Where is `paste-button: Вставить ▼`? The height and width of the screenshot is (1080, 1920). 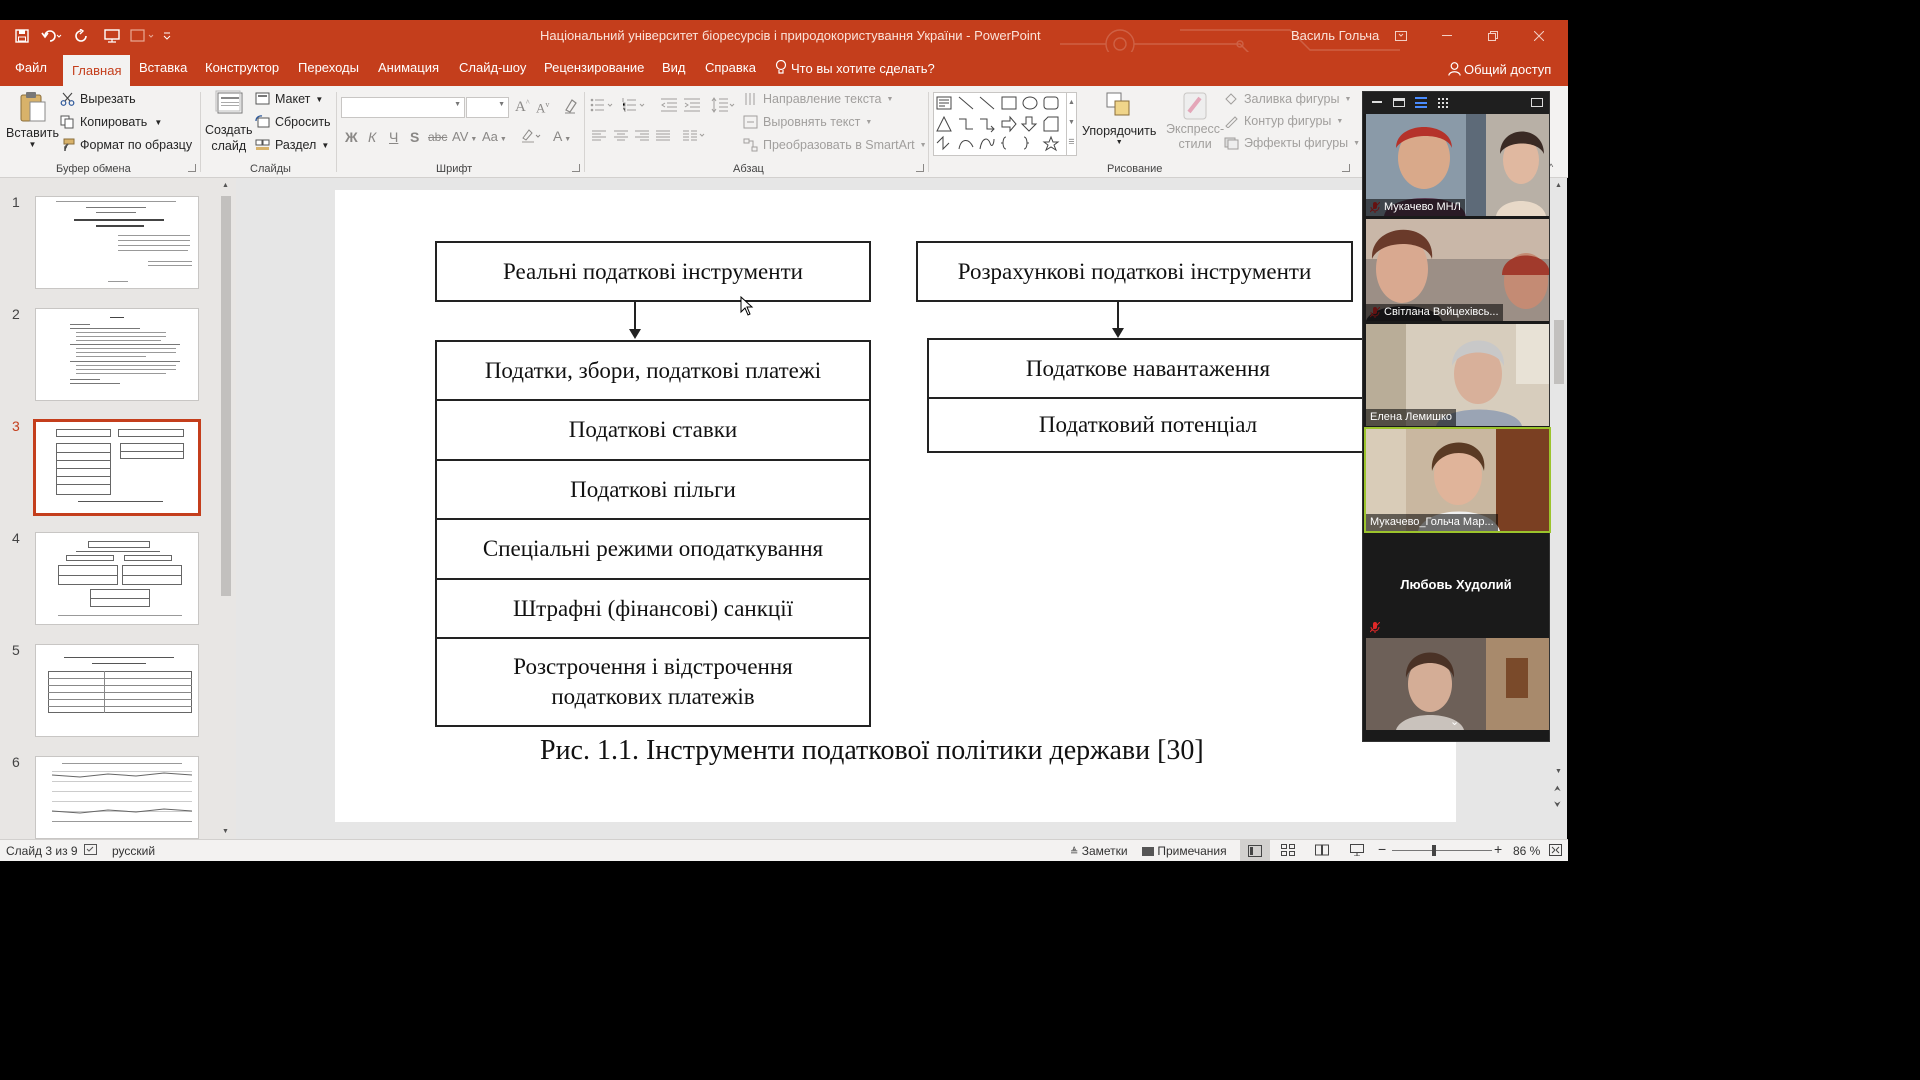
paste-button: Вставить ▼ is located at coordinates (32, 119).